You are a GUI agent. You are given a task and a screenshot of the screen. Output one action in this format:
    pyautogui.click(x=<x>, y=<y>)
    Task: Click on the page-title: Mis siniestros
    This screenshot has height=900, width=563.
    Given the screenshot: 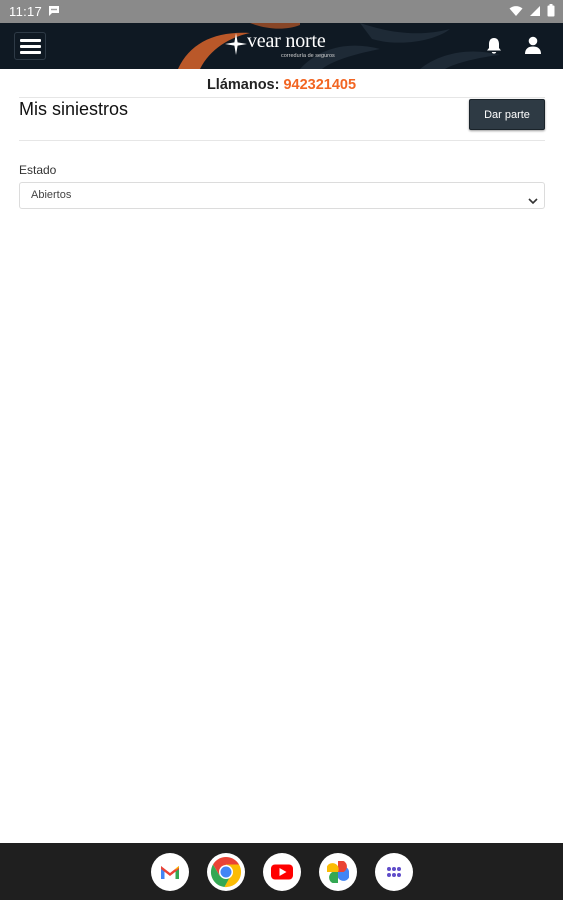 What is the action you would take?
    pyautogui.click(x=74, y=109)
    